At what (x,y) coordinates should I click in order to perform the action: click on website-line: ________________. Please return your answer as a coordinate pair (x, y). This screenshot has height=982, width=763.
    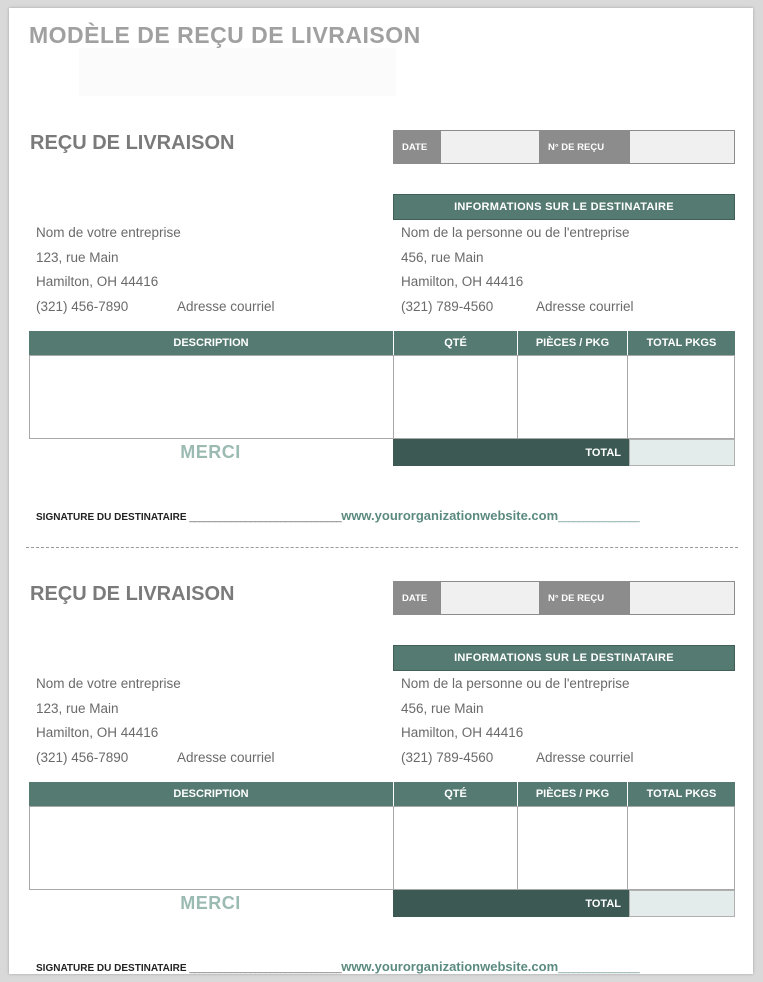
    Looking at the image, I should click on (599, 968).